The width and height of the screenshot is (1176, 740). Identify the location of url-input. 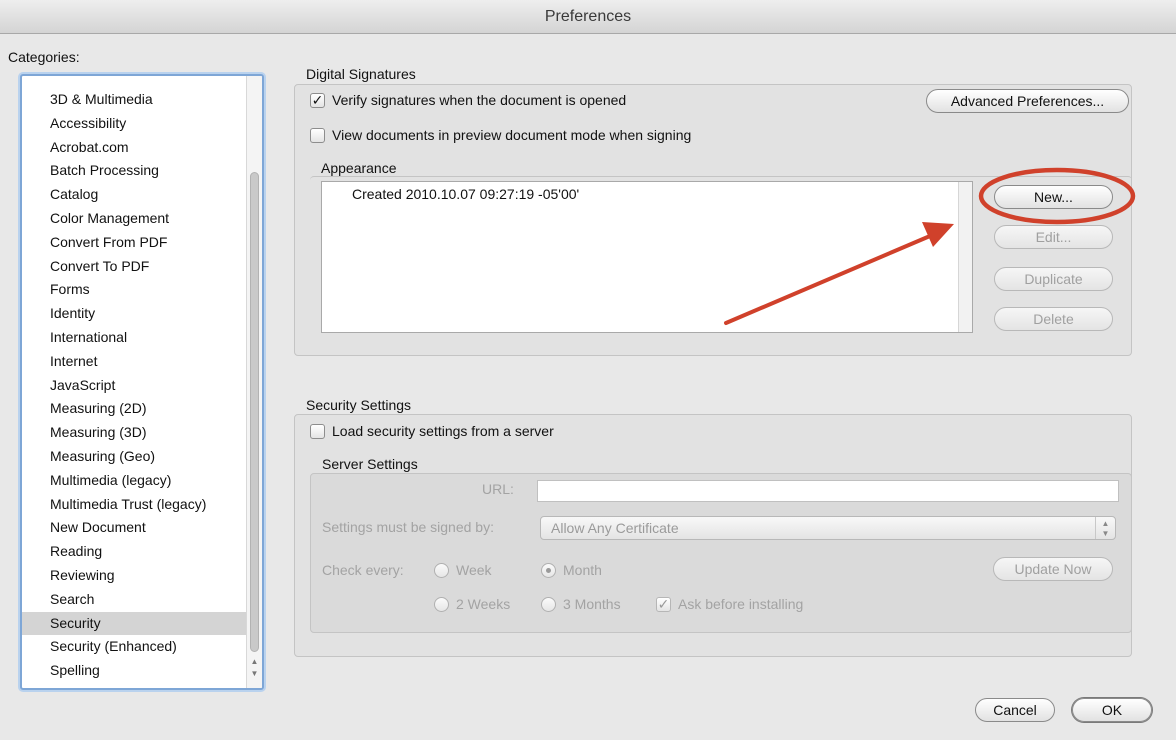
(828, 491).